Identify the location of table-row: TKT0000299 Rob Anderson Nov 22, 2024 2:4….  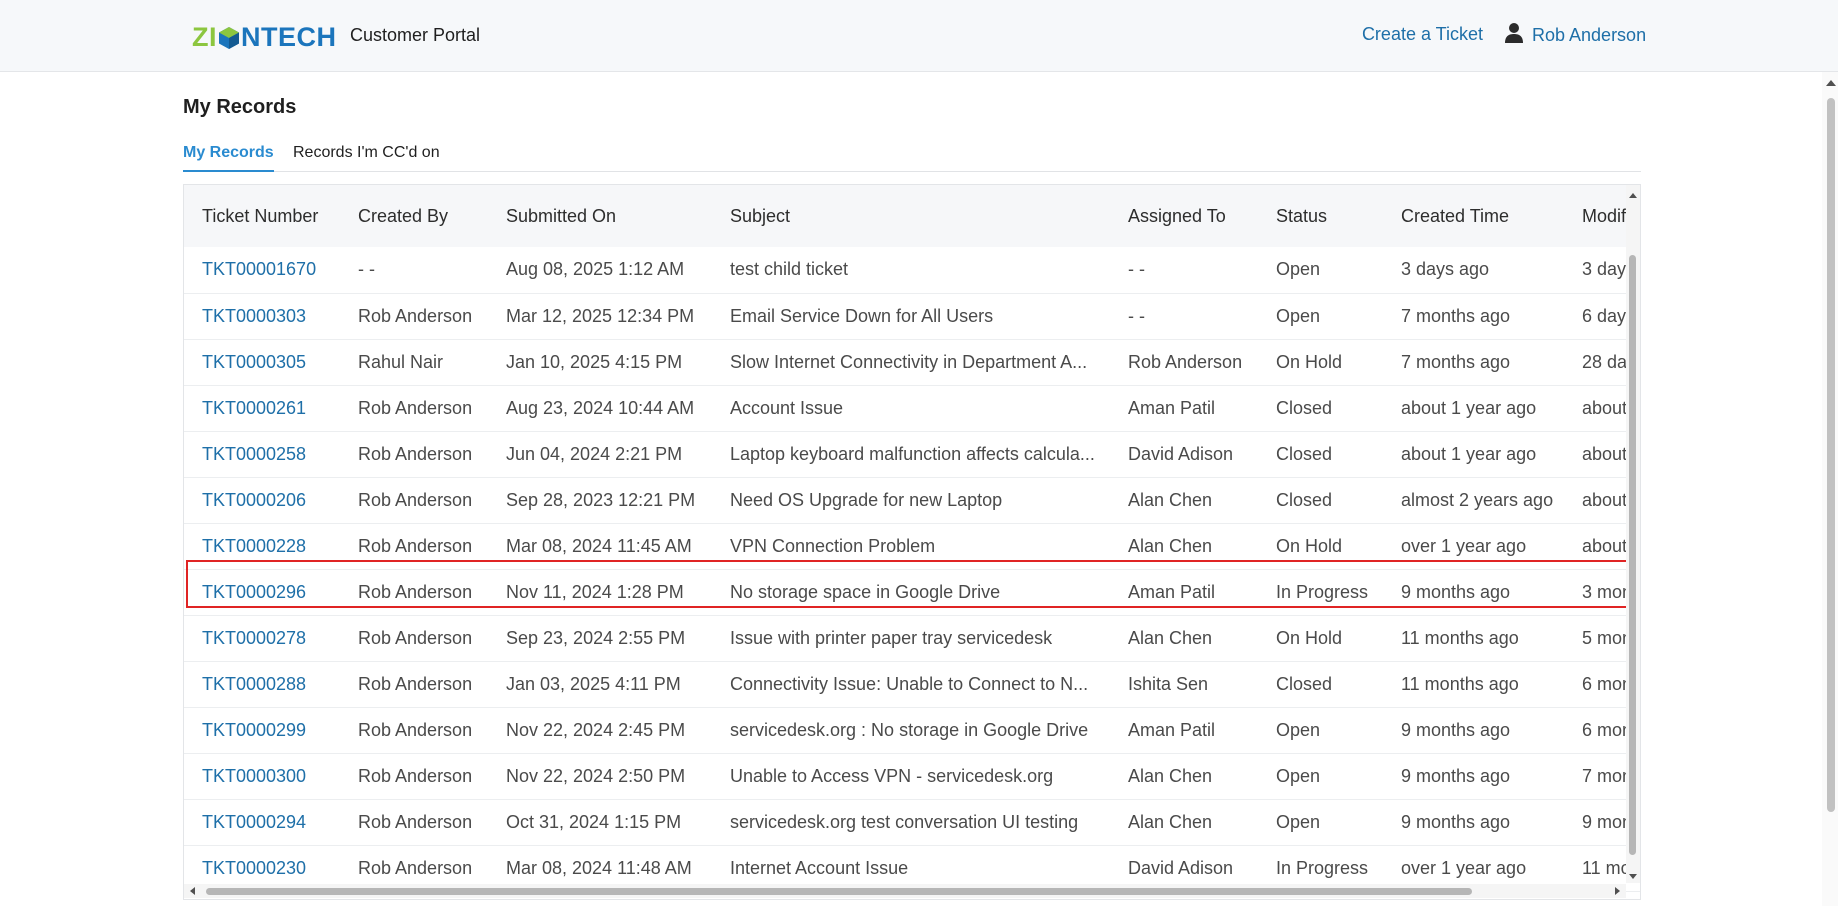
(912, 730).